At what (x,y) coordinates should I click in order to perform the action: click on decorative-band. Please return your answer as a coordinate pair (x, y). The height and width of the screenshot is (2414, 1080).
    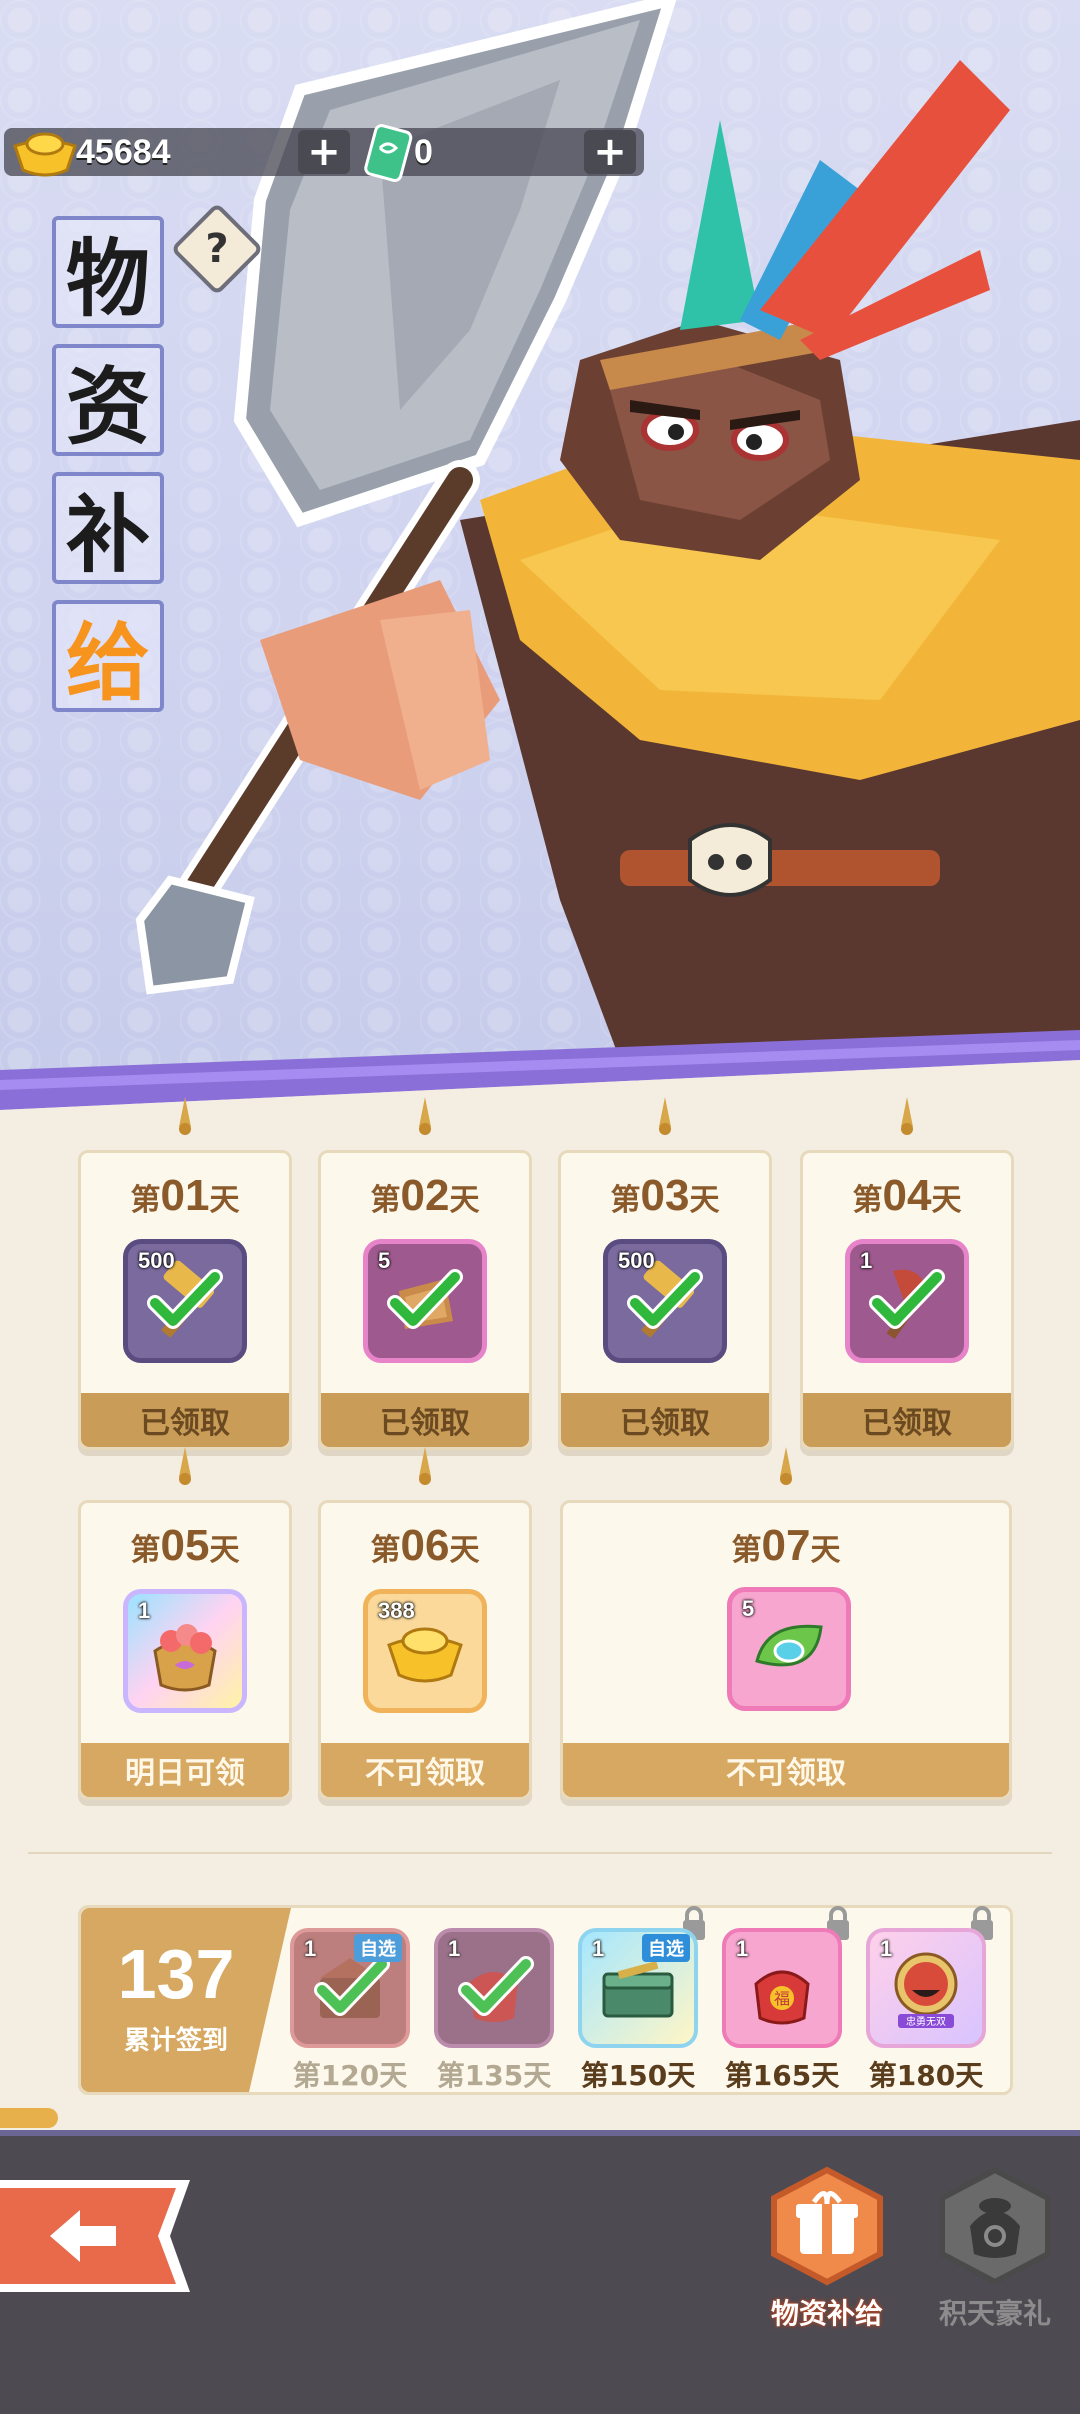
    Looking at the image, I should click on (540, 1075).